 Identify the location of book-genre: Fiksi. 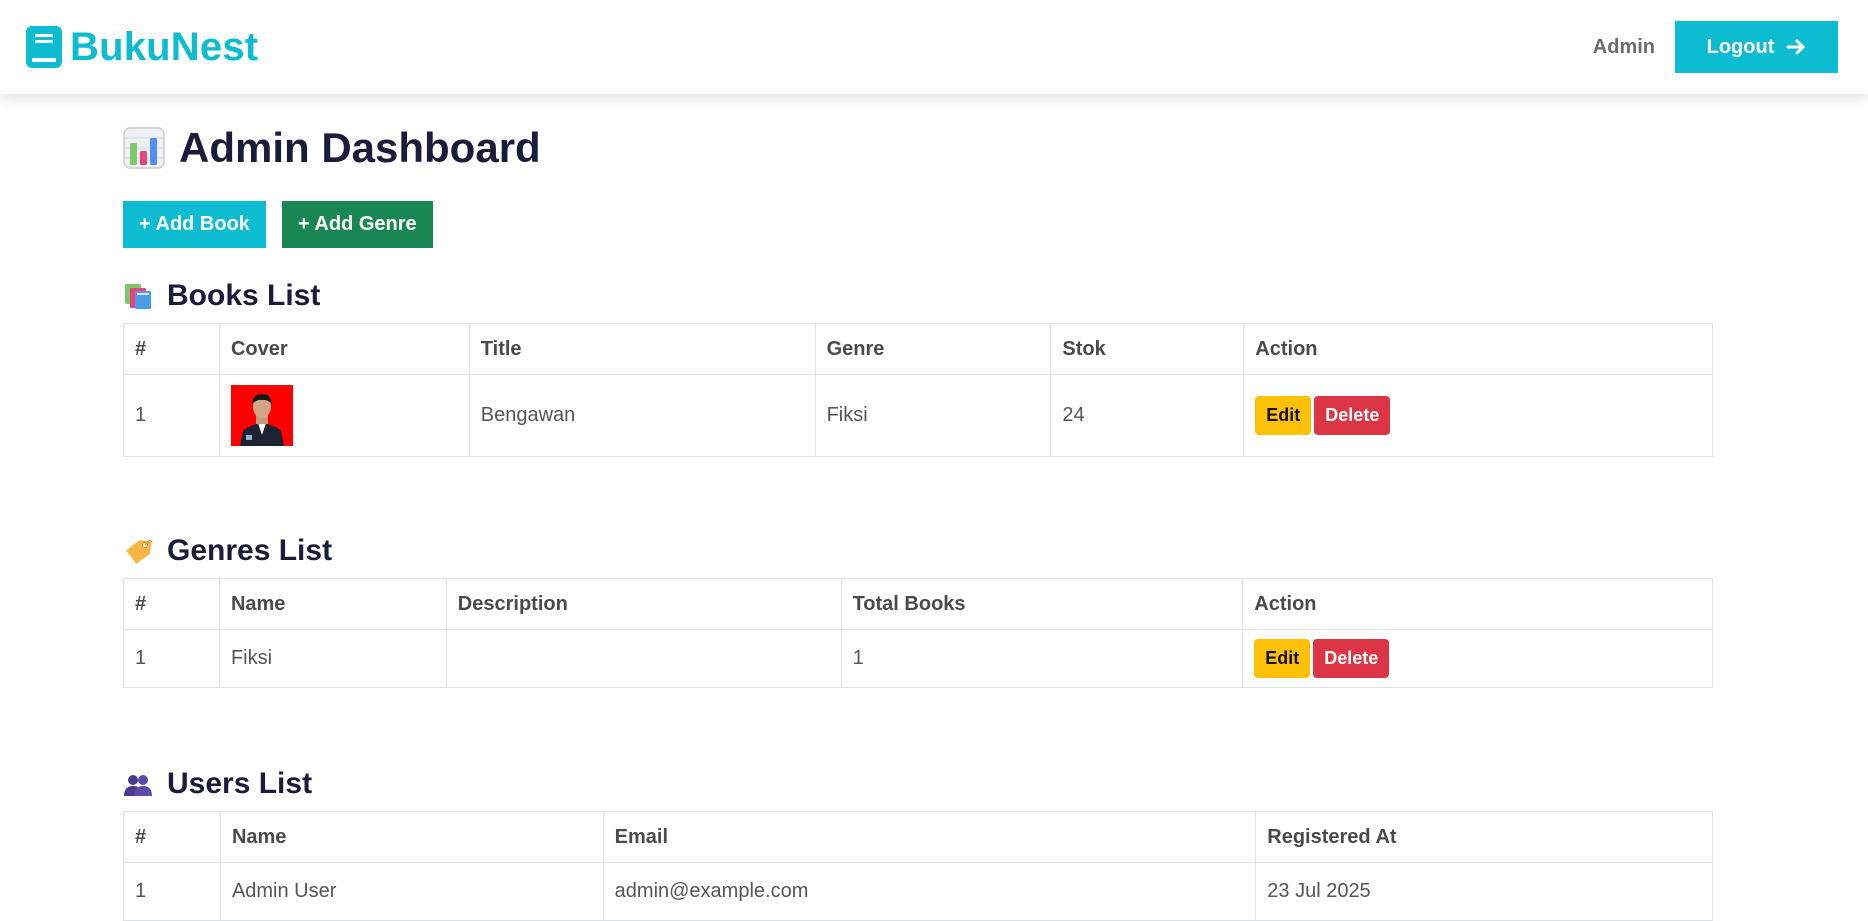
(933, 415).